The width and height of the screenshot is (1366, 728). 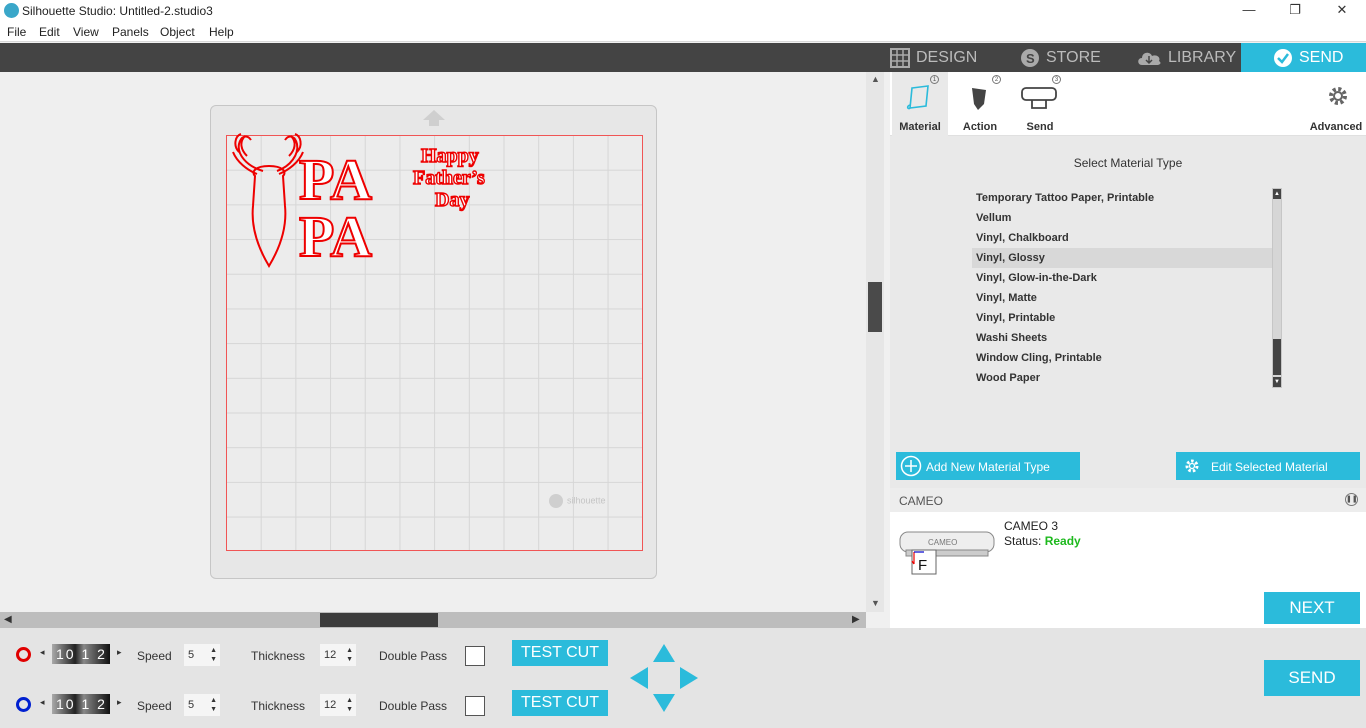 I want to click on design-text-pa-2: PA, so click(x=335, y=236).